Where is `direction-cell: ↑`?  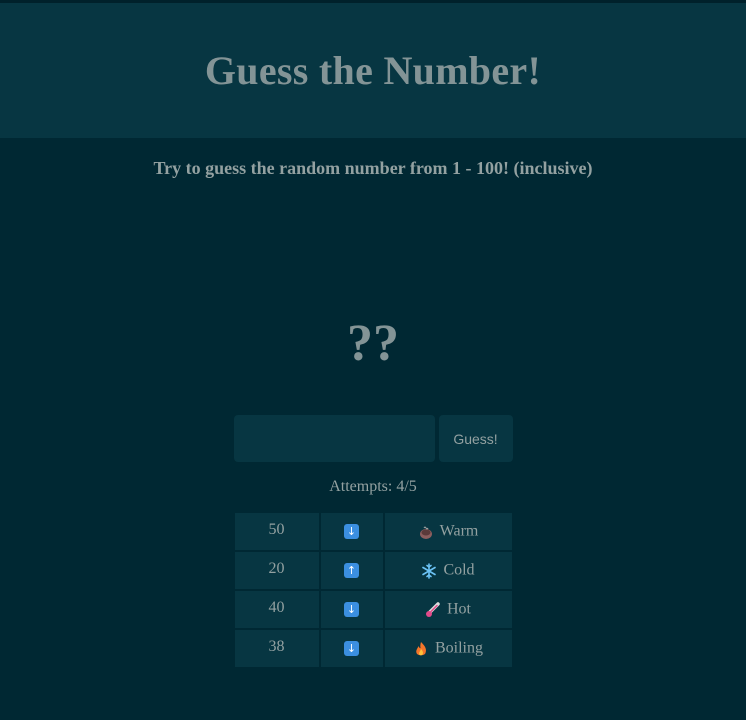 direction-cell: ↑ is located at coordinates (351, 570).